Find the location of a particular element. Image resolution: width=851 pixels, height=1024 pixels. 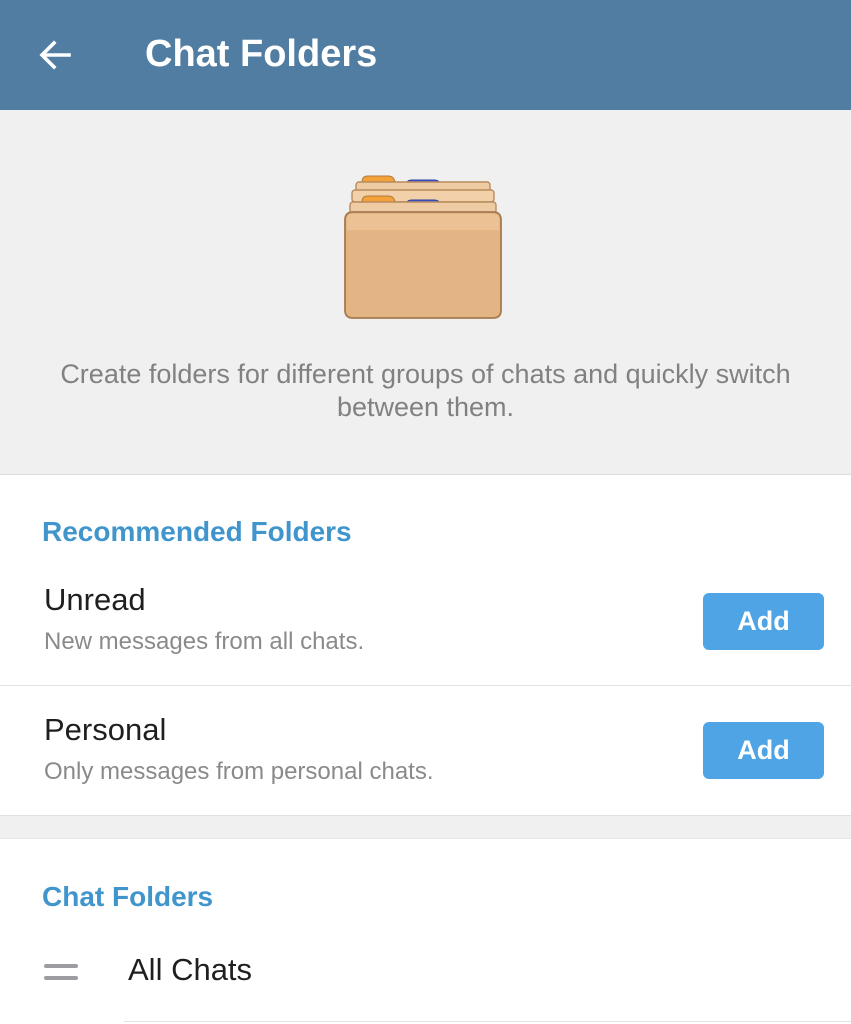

folder-label: All Chats is located at coordinates (190, 969).